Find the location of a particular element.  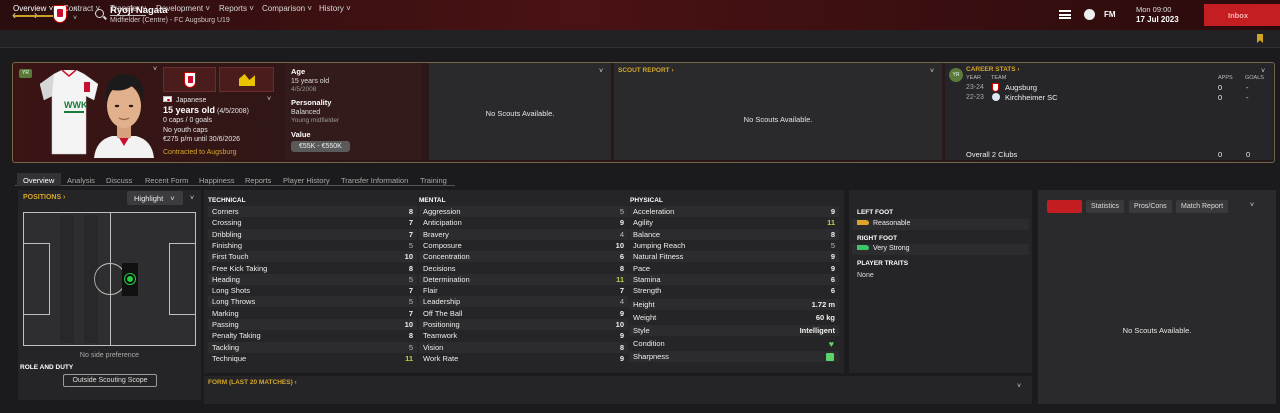

attribute-row: Crossing 7 is located at coordinates (312, 222).